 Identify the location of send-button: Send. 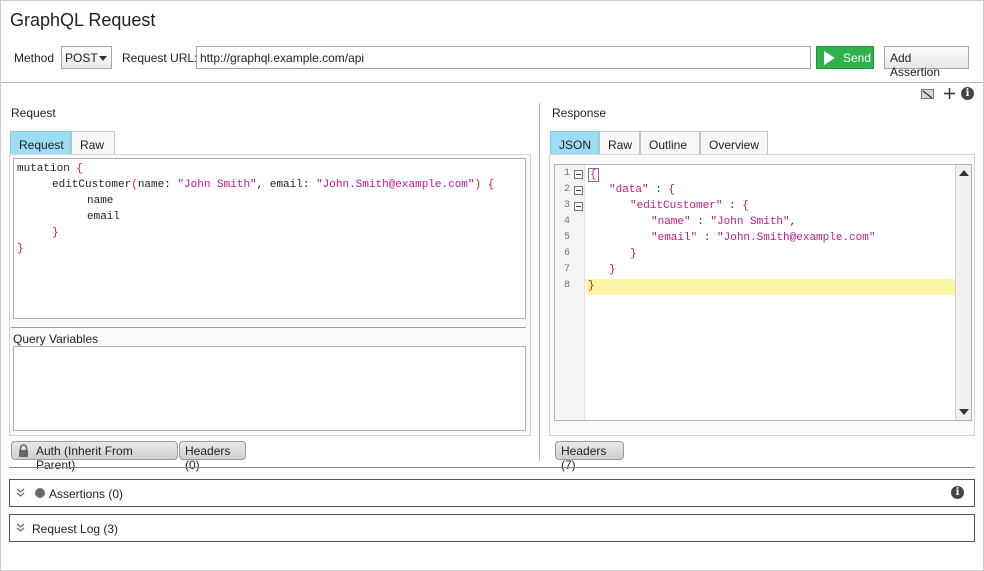
(845, 57).